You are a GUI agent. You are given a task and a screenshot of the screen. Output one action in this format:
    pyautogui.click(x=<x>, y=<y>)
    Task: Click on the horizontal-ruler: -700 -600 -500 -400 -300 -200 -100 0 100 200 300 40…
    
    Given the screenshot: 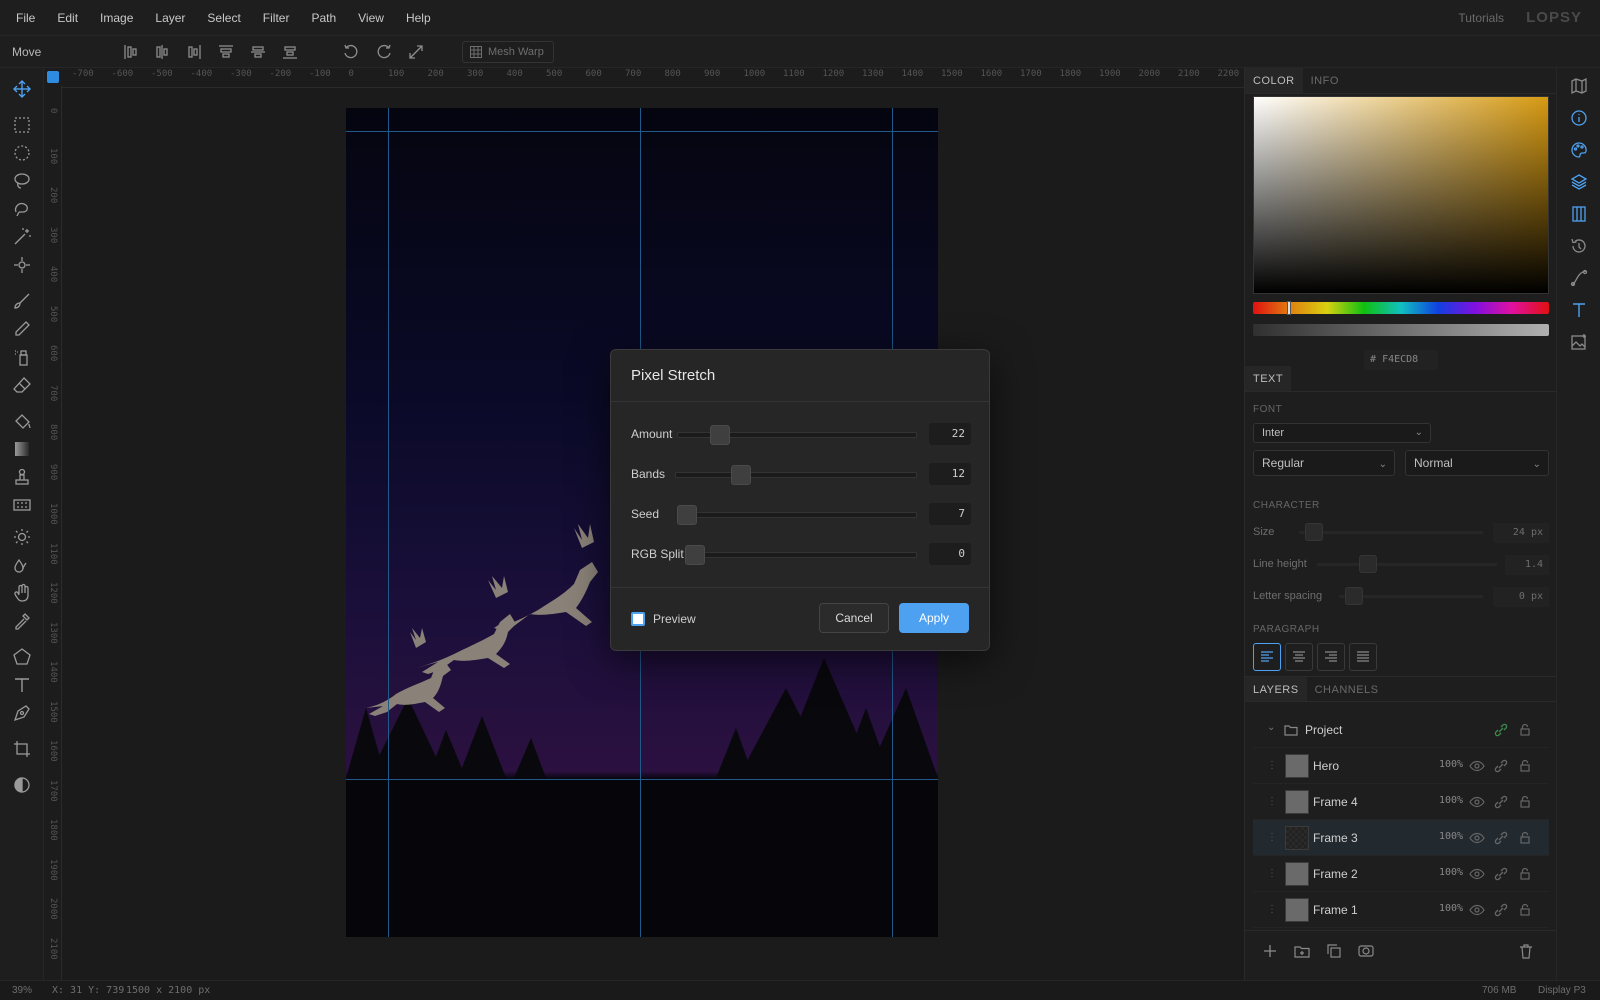 What is the action you would take?
    pyautogui.click(x=653, y=78)
    